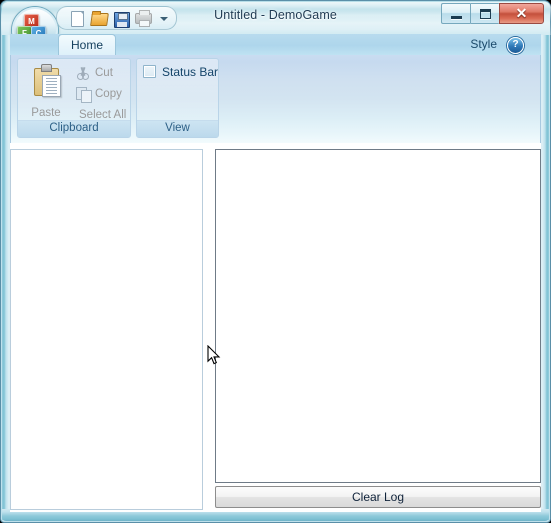 The height and width of the screenshot is (523, 551). What do you see at coordinates (544, 277) in the screenshot?
I see `frame-right-edge` at bounding box center [544, 277].